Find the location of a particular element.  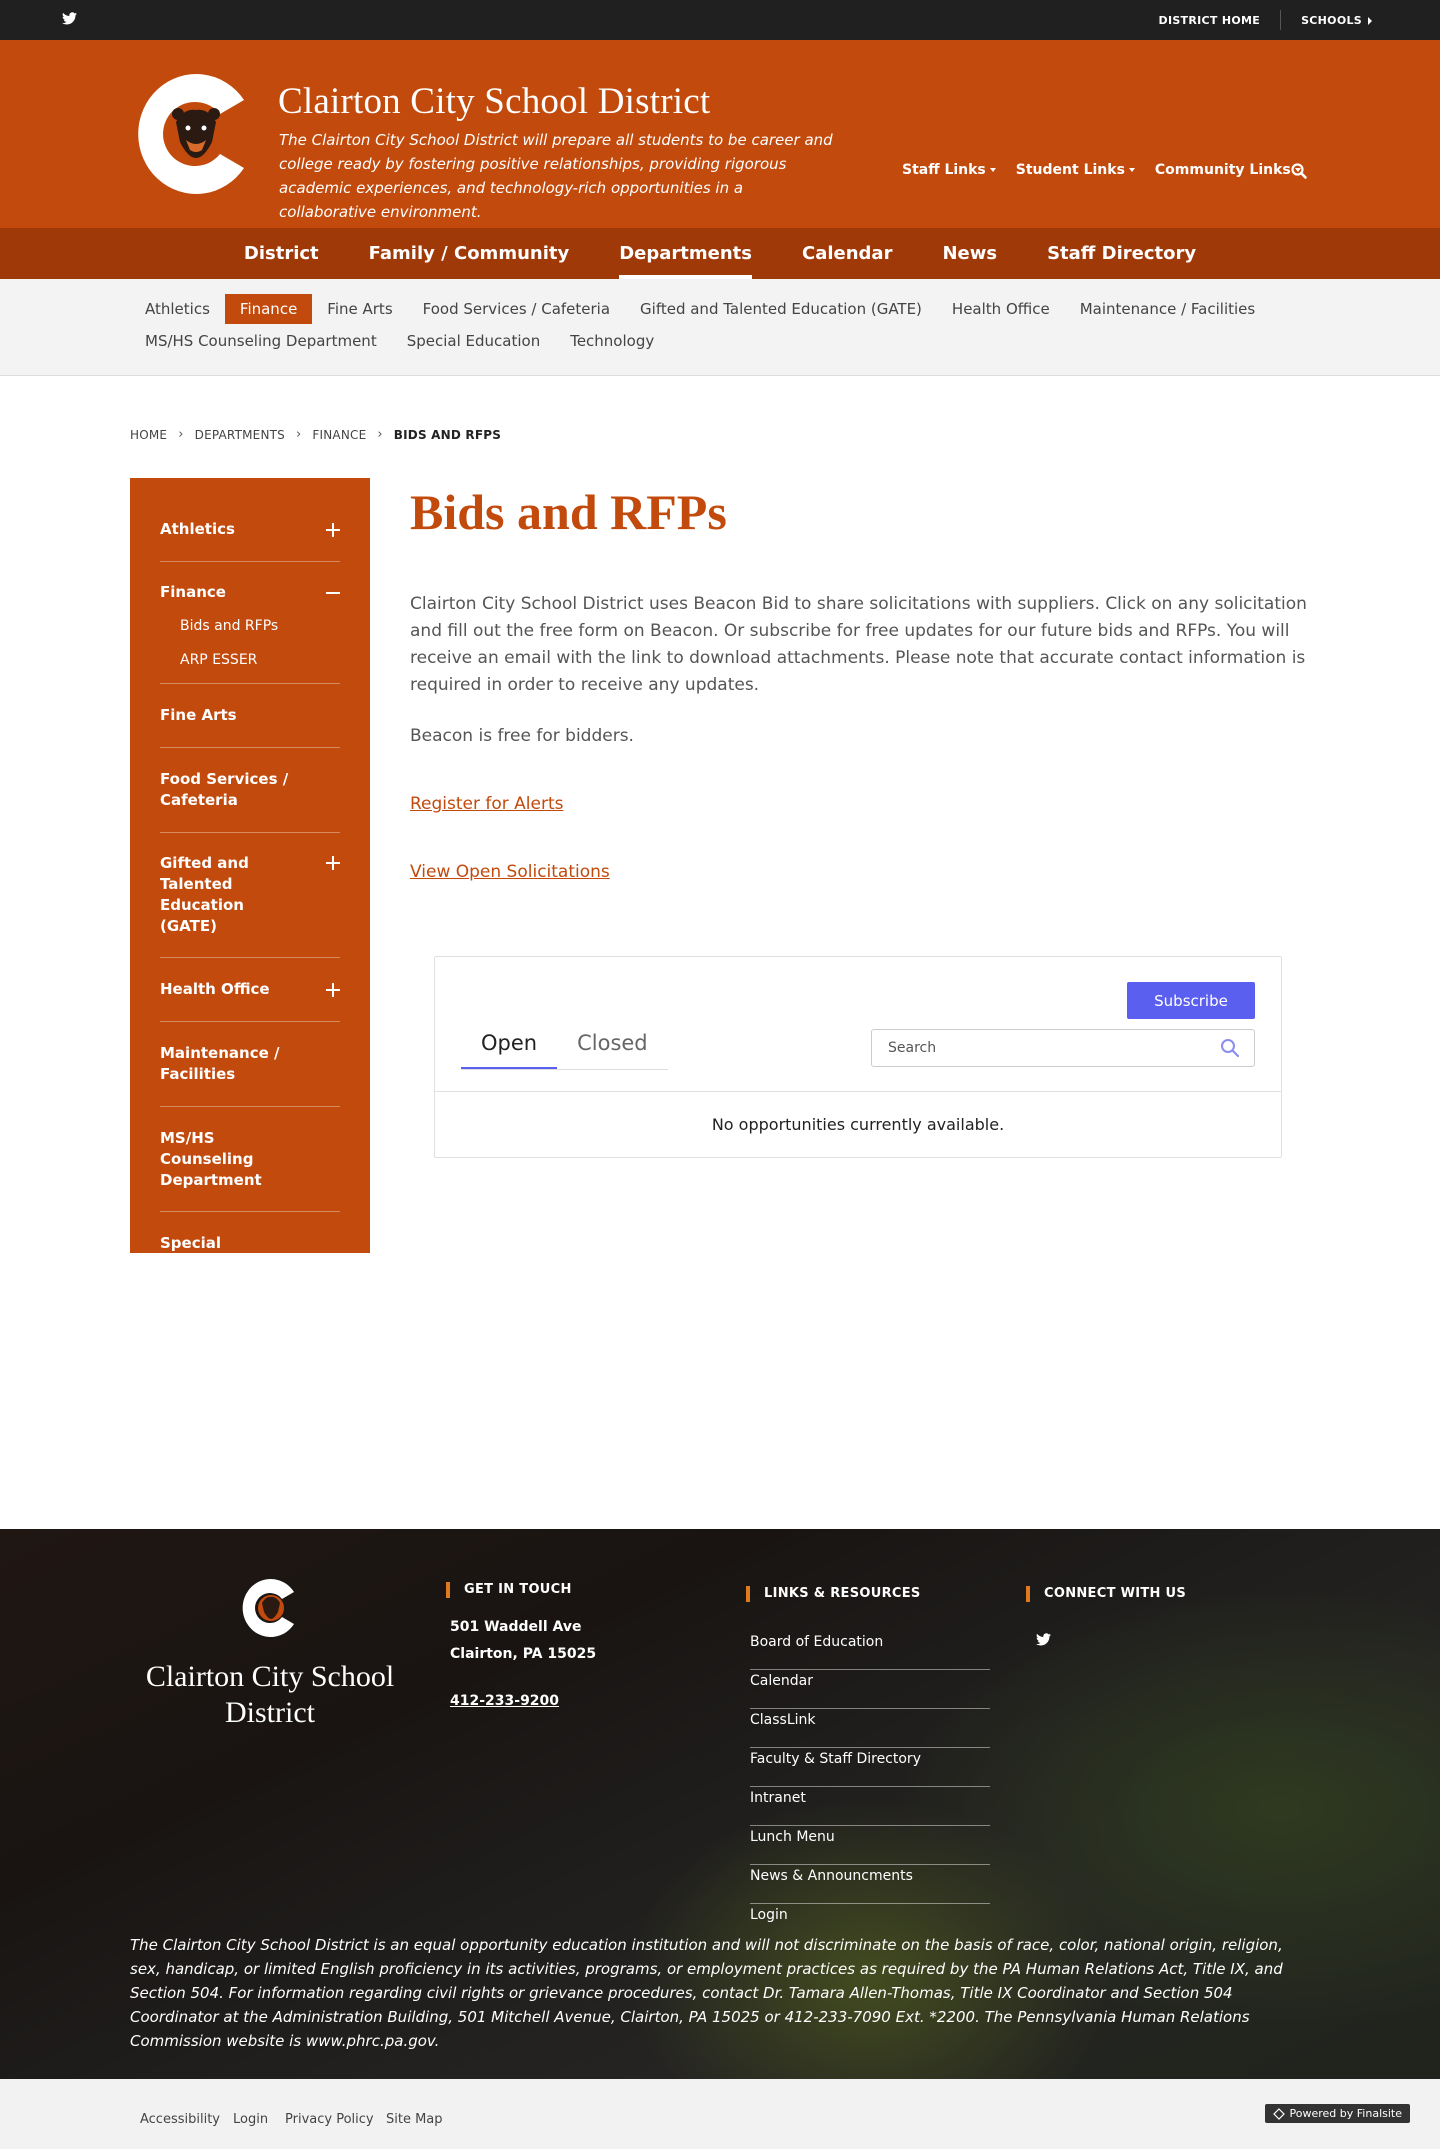

nav-news: News is located at coordinates (969, 253).